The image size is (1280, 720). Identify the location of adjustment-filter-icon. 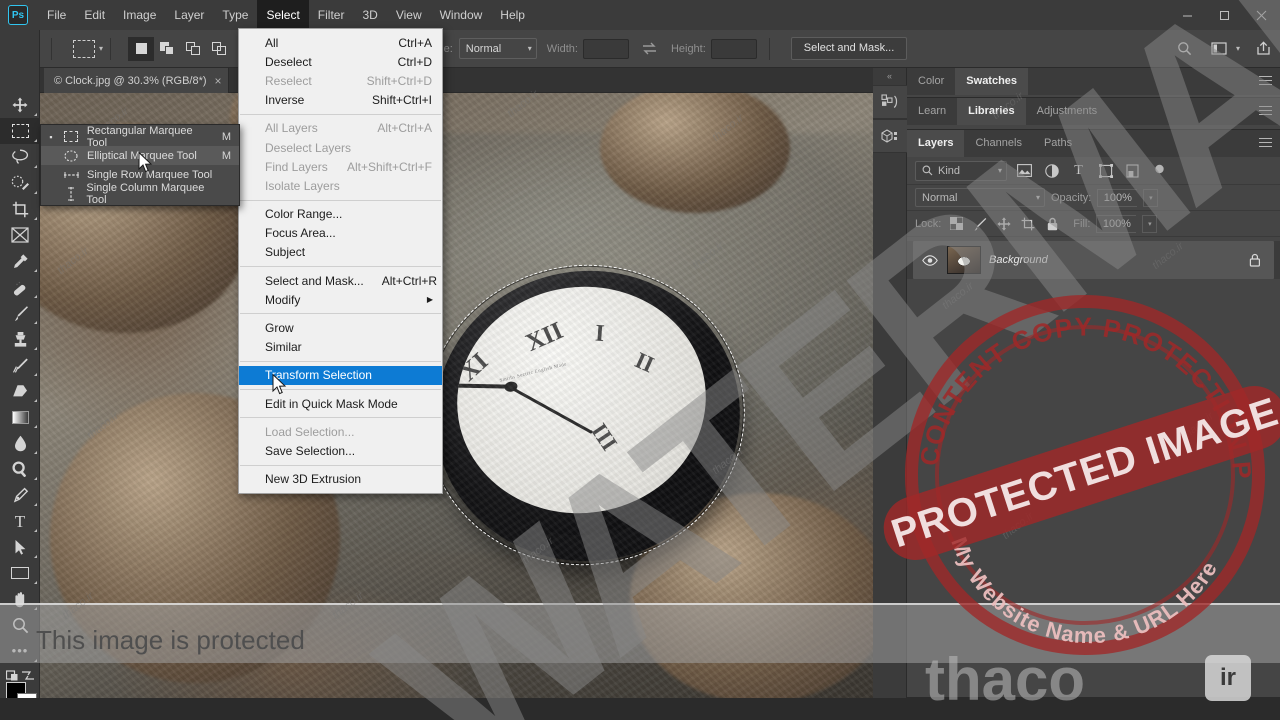
(1051, 170).